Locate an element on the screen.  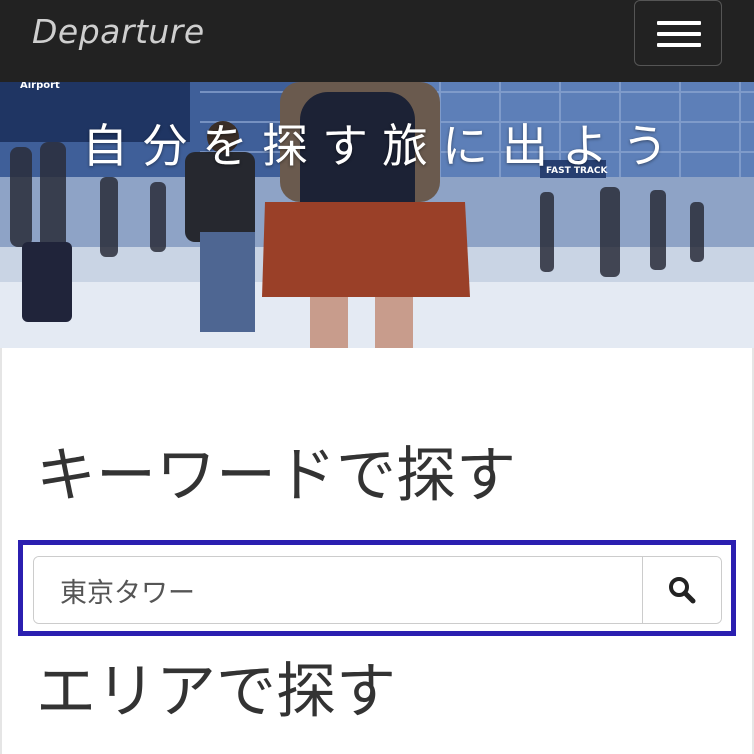
keyword-search-group is located at coordinates (377, 590).